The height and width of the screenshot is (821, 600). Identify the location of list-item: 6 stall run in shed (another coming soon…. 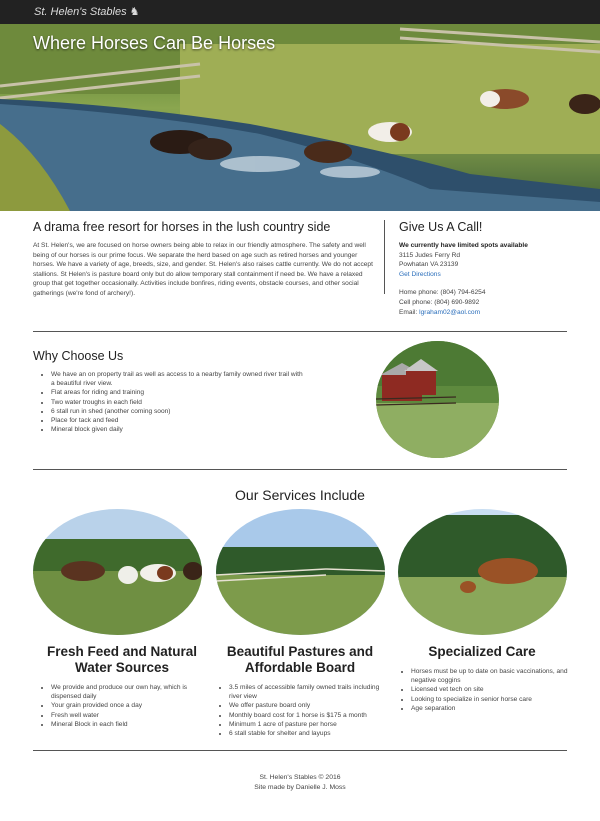
(177, 411).